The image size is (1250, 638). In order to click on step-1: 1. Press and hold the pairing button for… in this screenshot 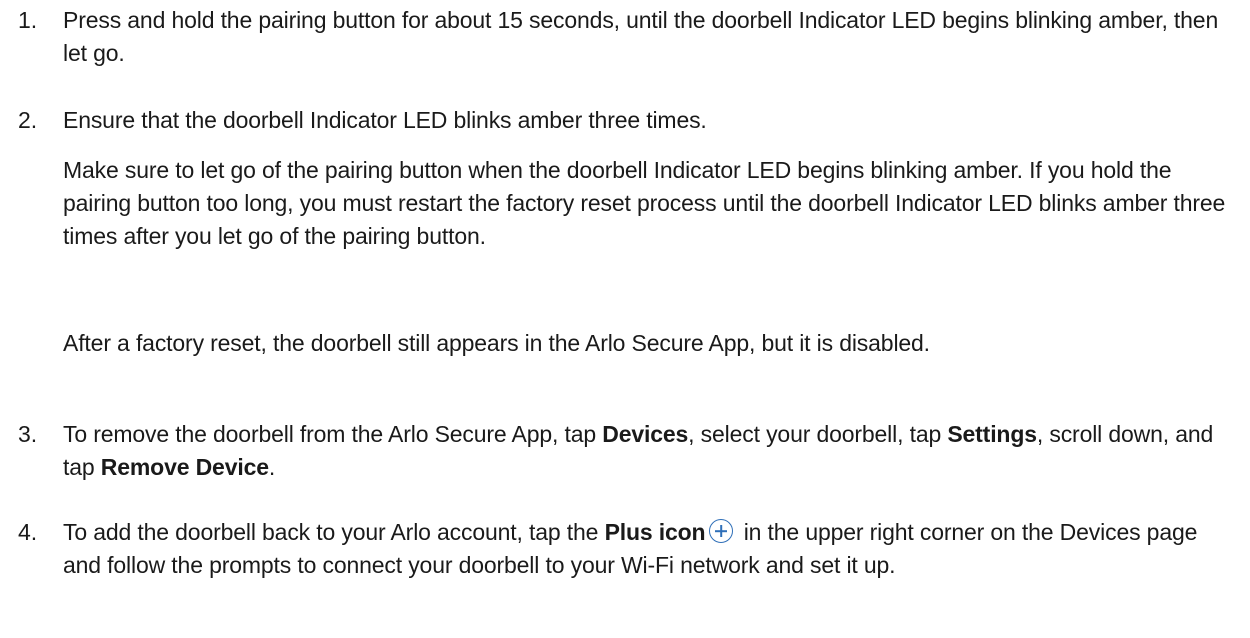, I will do `click(622, 37)`.